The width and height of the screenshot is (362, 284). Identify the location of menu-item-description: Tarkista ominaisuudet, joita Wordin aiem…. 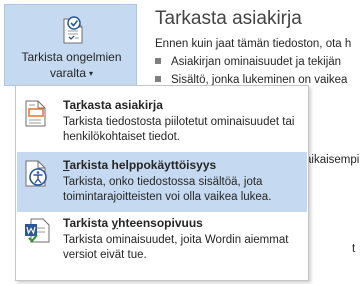
(176, 247).